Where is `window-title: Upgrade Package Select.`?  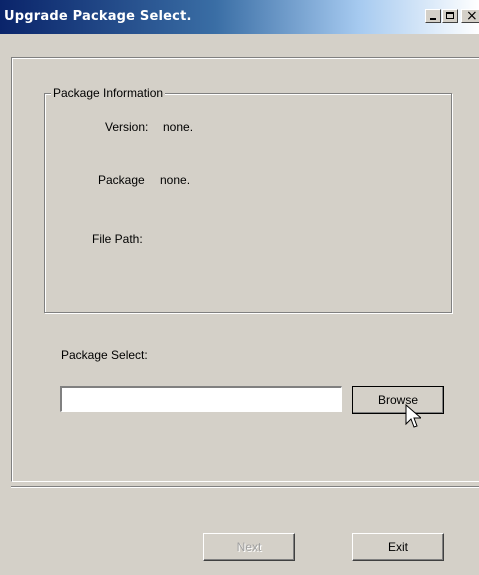
window-title: Upgrade Package Select. is located at coordinates (98, 16).